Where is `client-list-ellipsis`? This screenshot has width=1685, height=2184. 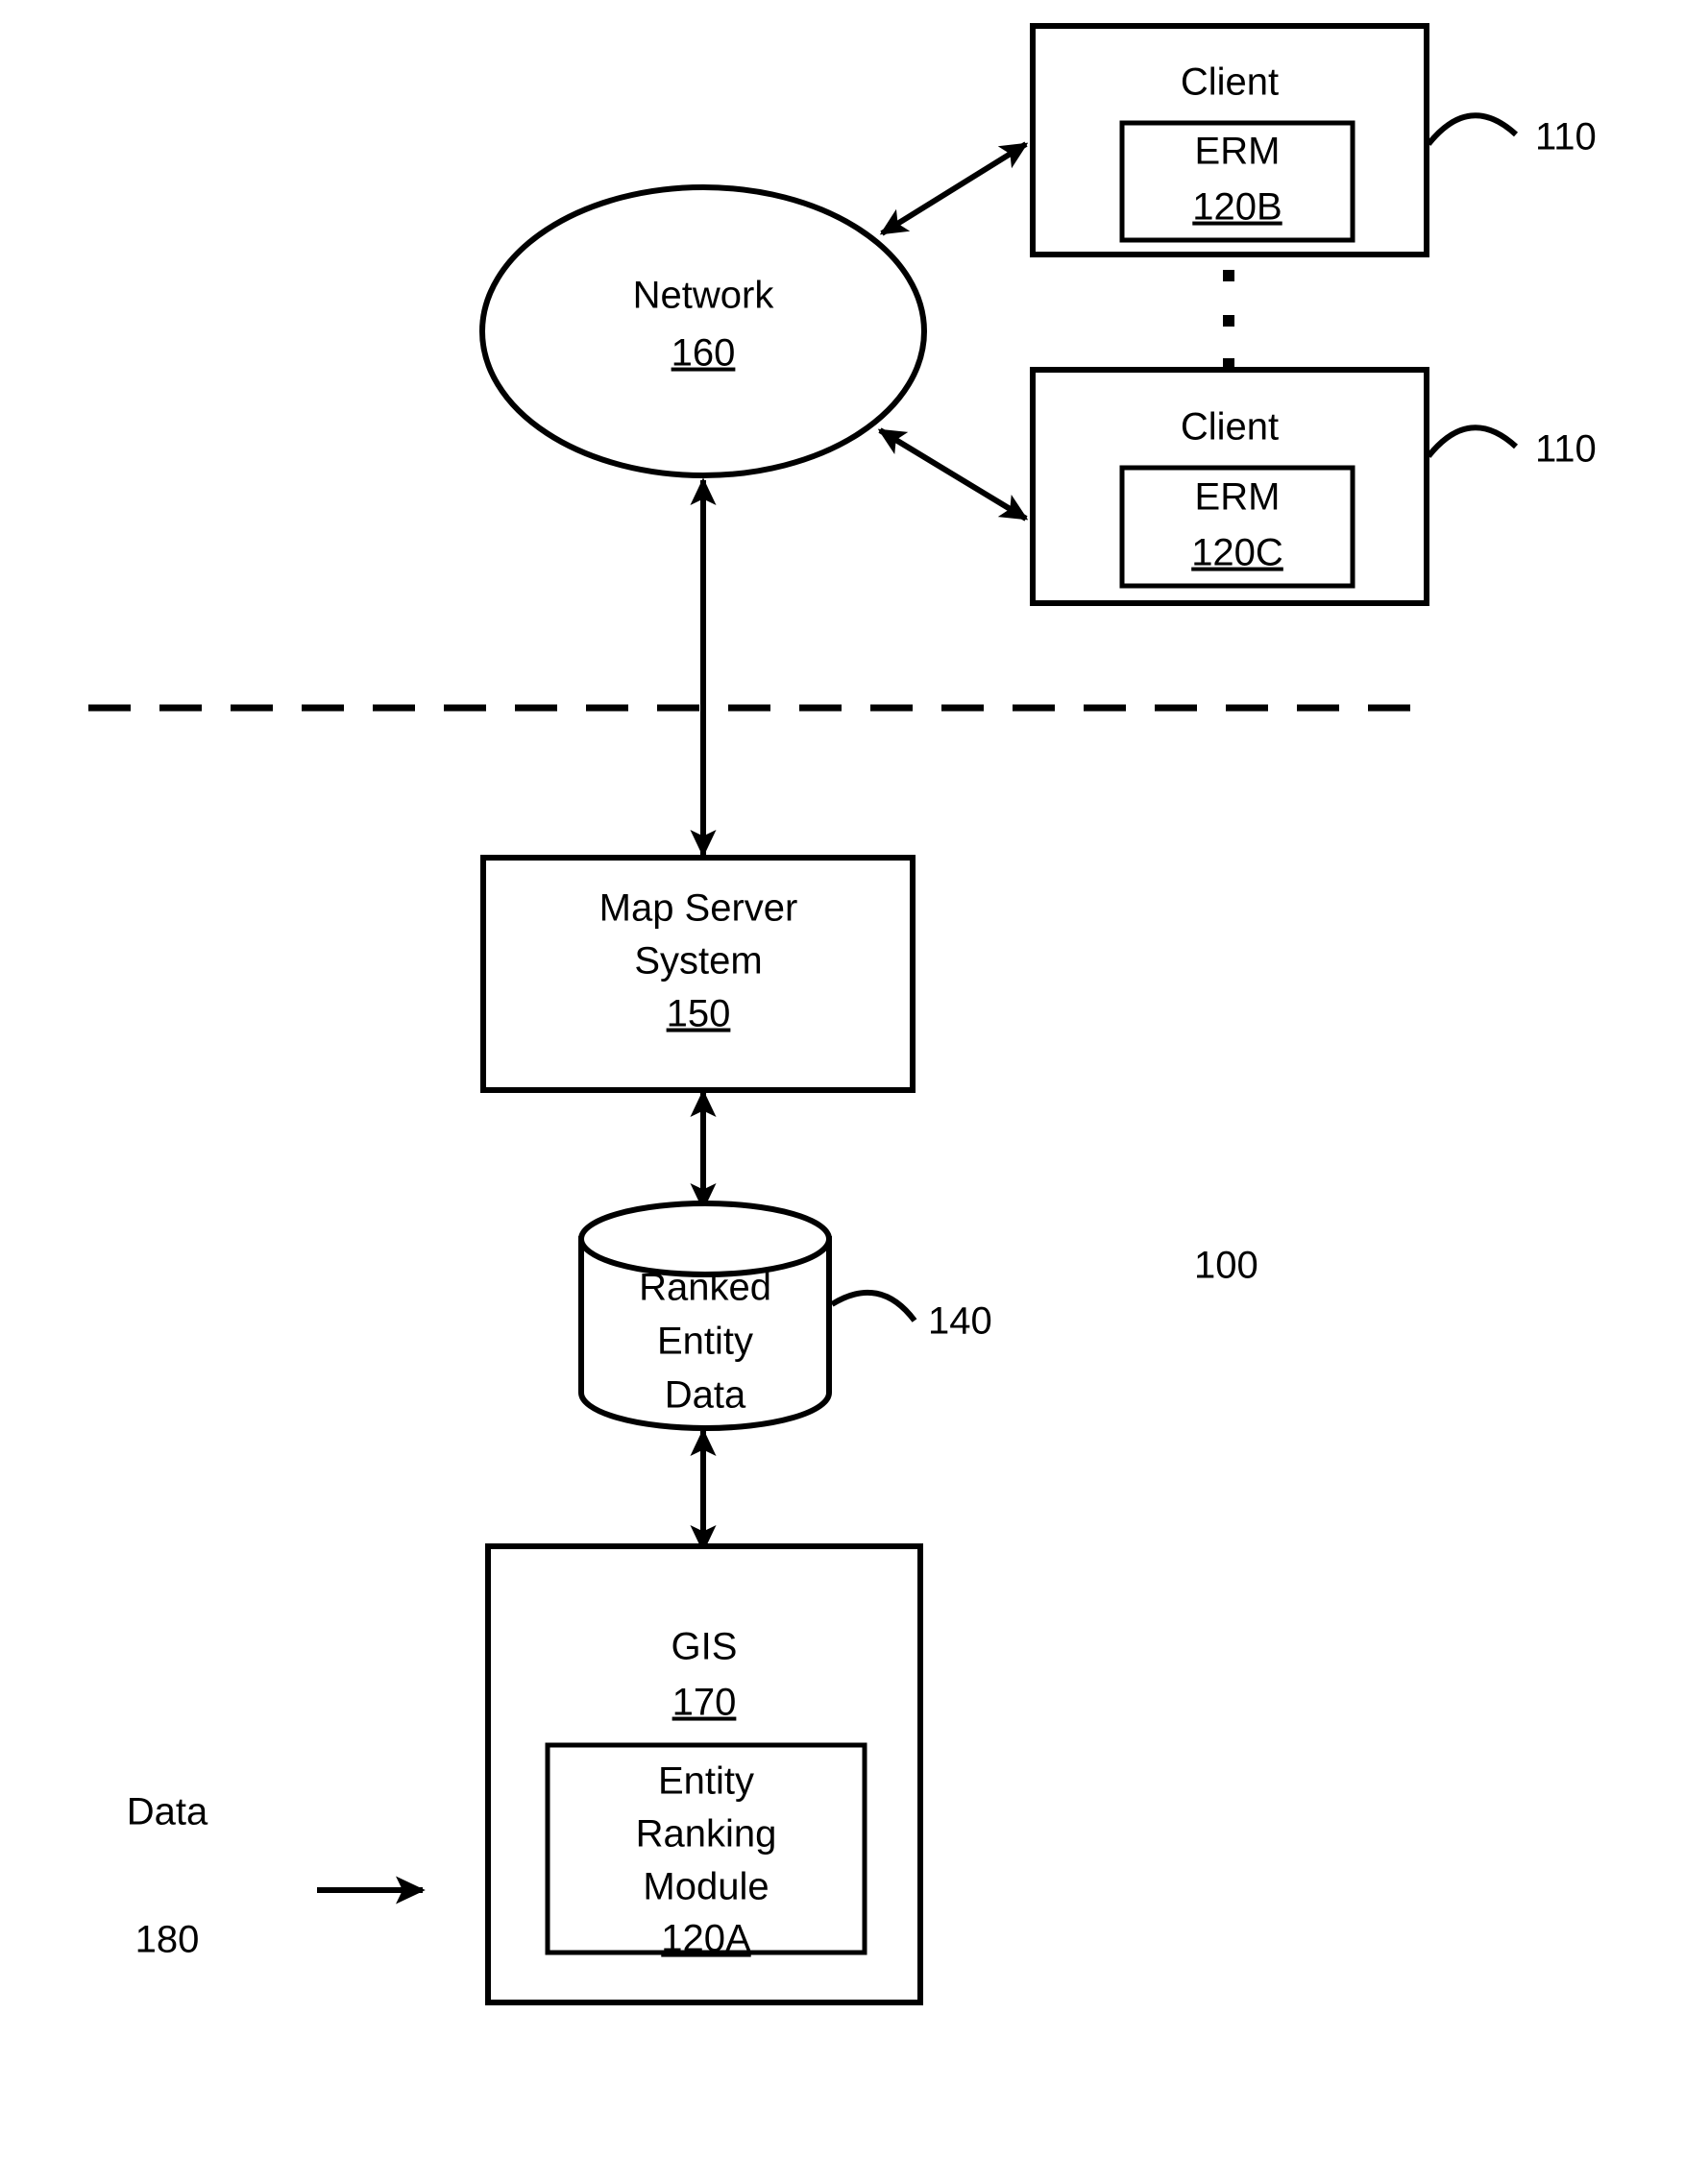 client-list-ellipsis is located at coordinates (1228, 320).